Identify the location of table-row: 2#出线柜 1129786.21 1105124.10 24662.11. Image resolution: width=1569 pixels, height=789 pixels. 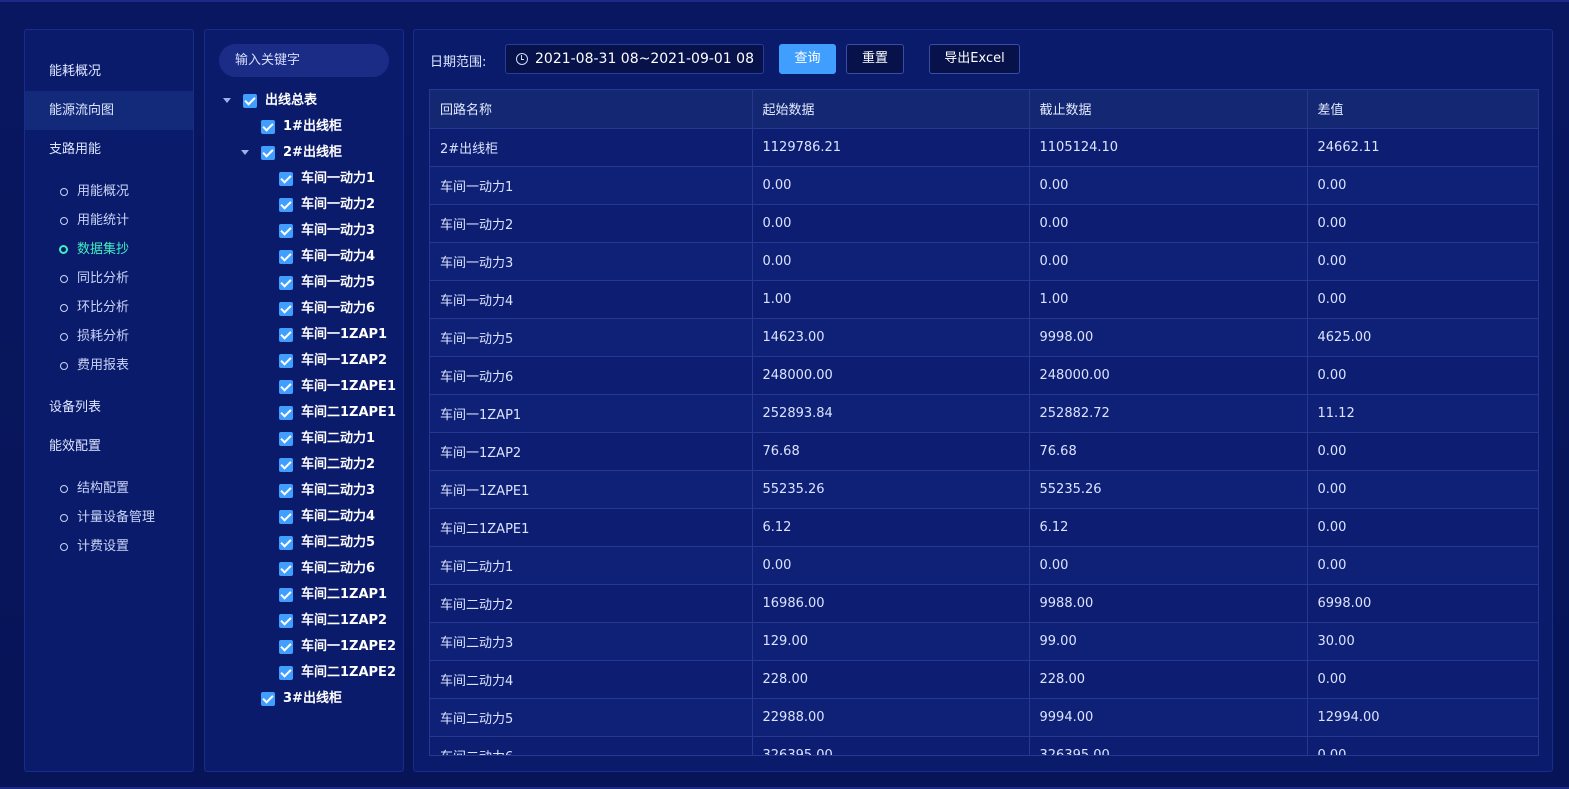
(984, 147).